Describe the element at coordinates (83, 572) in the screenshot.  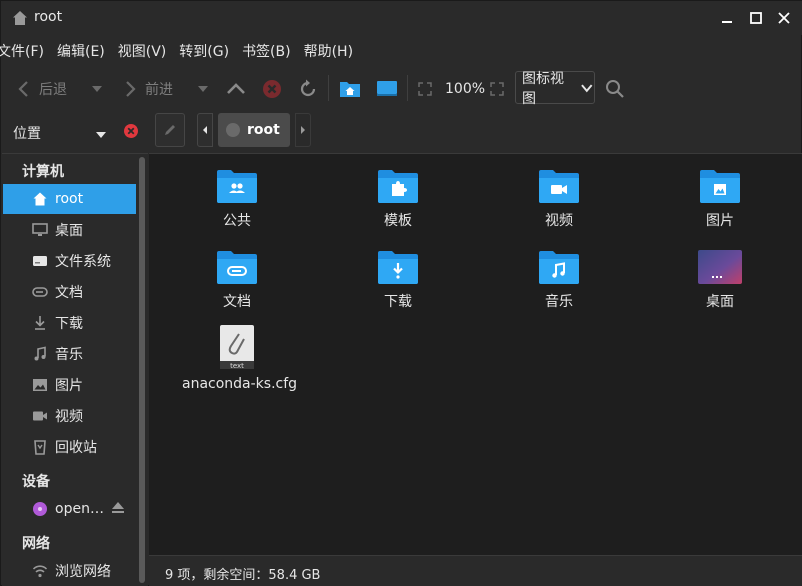
I see `sidebar-item-label: 浏览网络` at that location.